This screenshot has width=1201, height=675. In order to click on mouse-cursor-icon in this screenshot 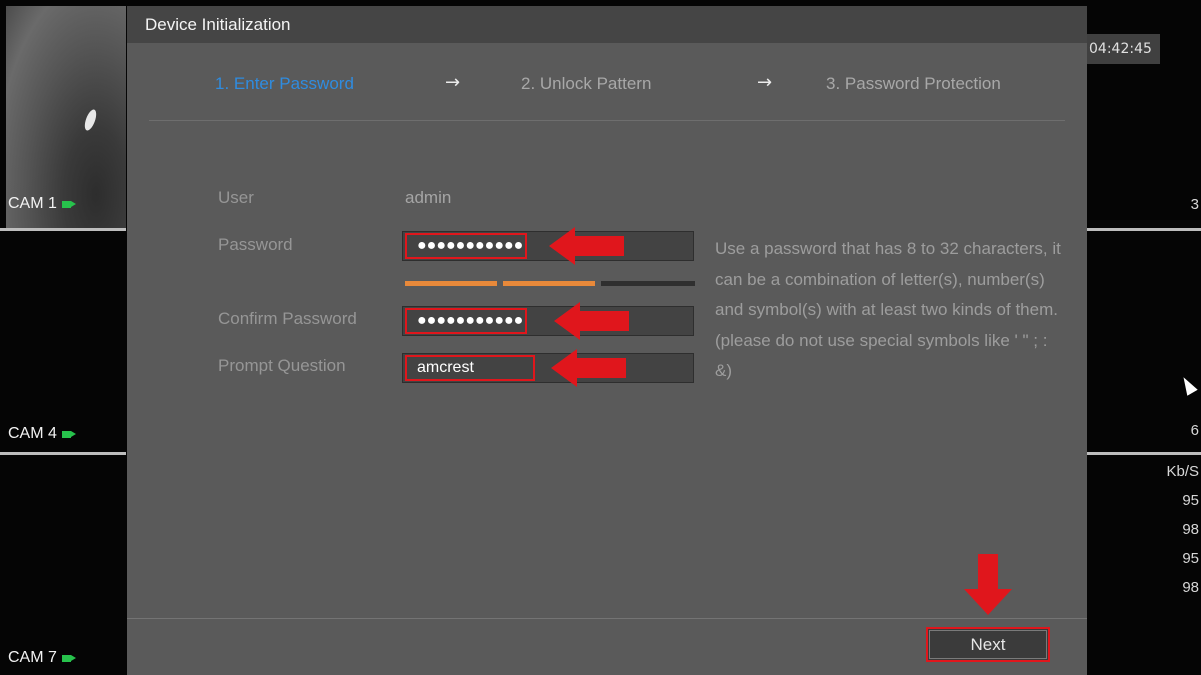, I will do `click(1188, 385)`.